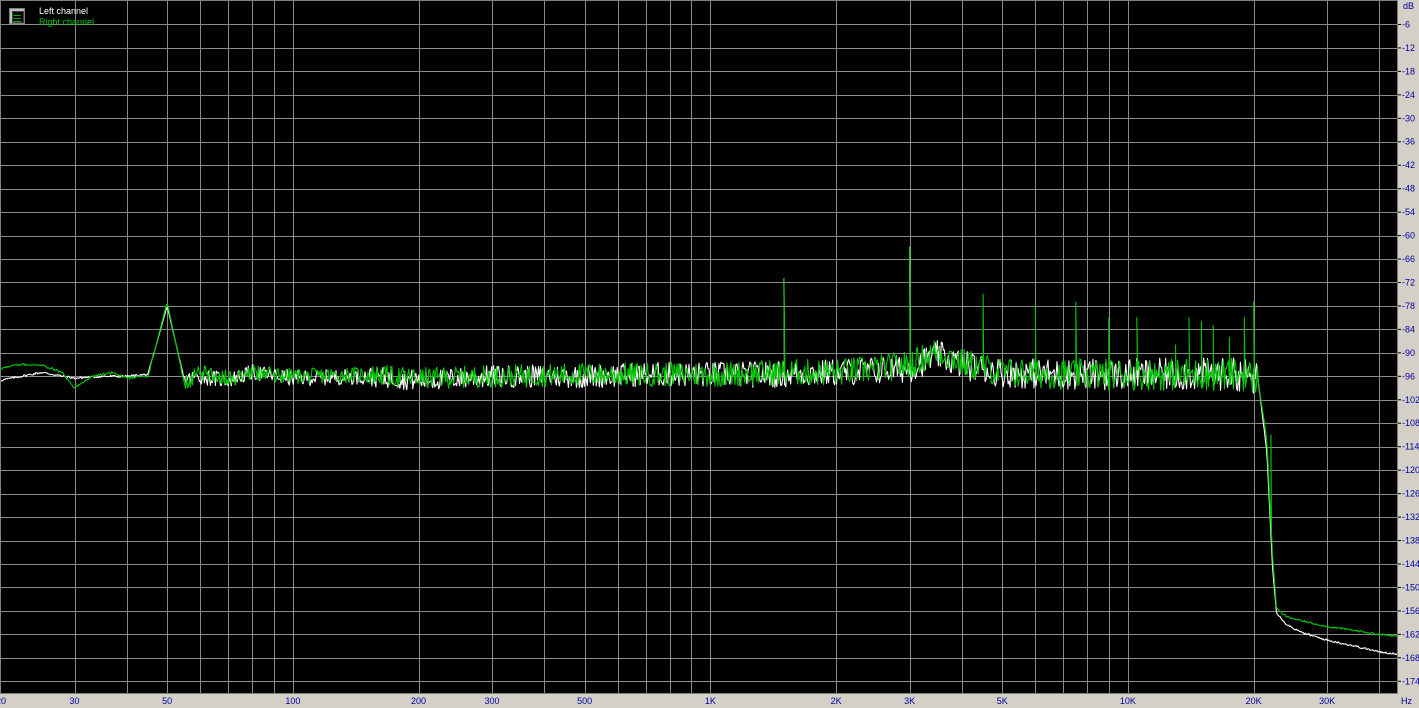 This screenshot has width=1419, height=708. Describe the element at coordinates (1408, 71) in the screenshot. I see `y-tick-label: -18` at that location.